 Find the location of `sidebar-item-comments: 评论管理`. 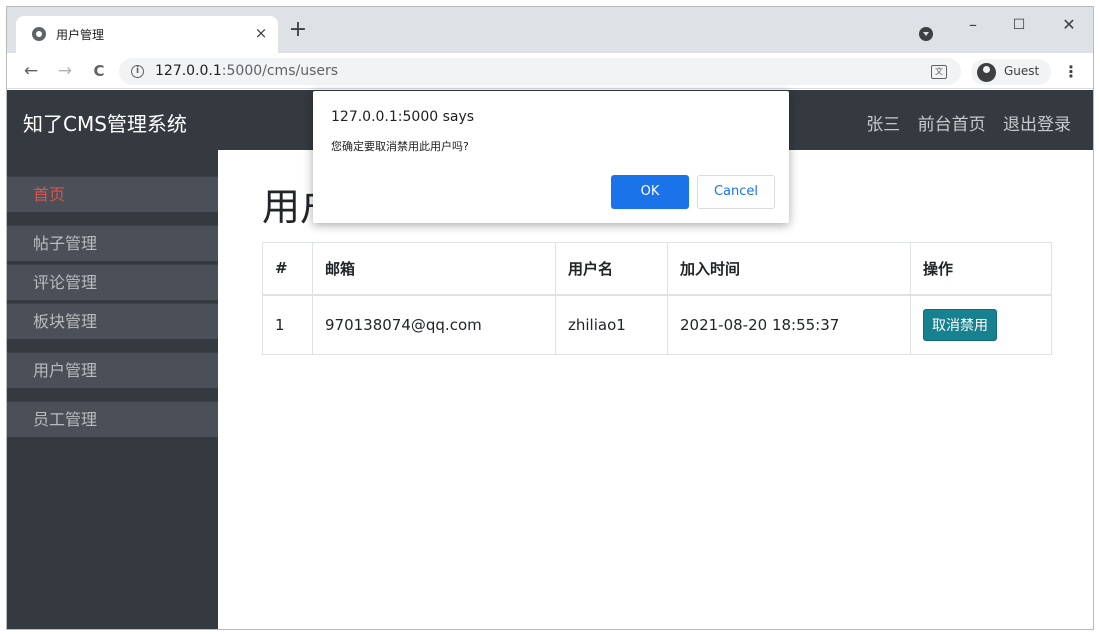

sidebar-item-comments: 评论管理 is located at coordinates (112, 282).